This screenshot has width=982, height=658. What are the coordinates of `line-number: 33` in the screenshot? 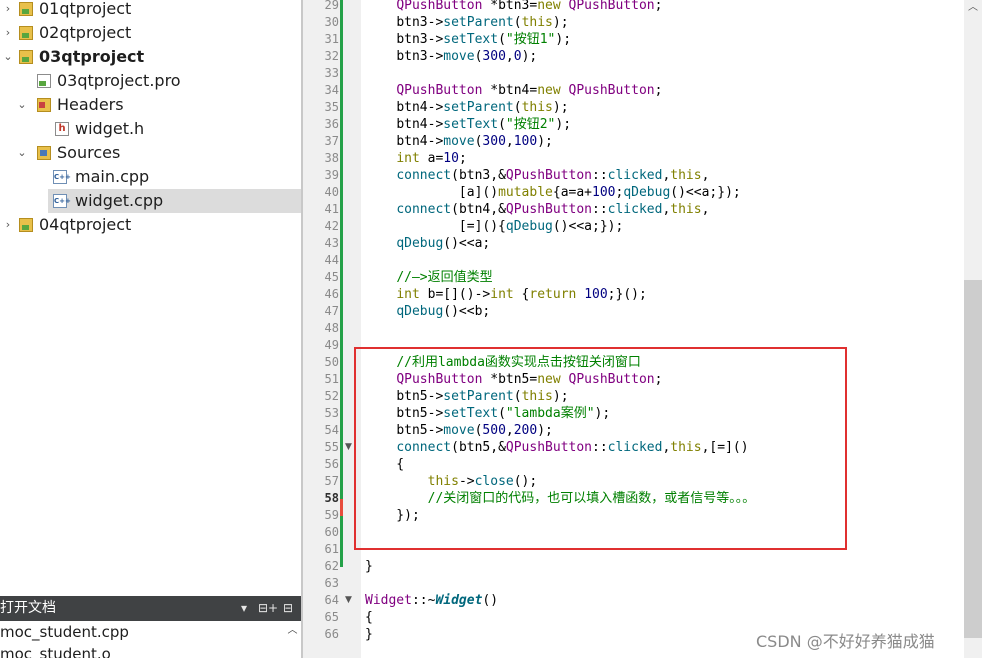 It's located at (331, 73).